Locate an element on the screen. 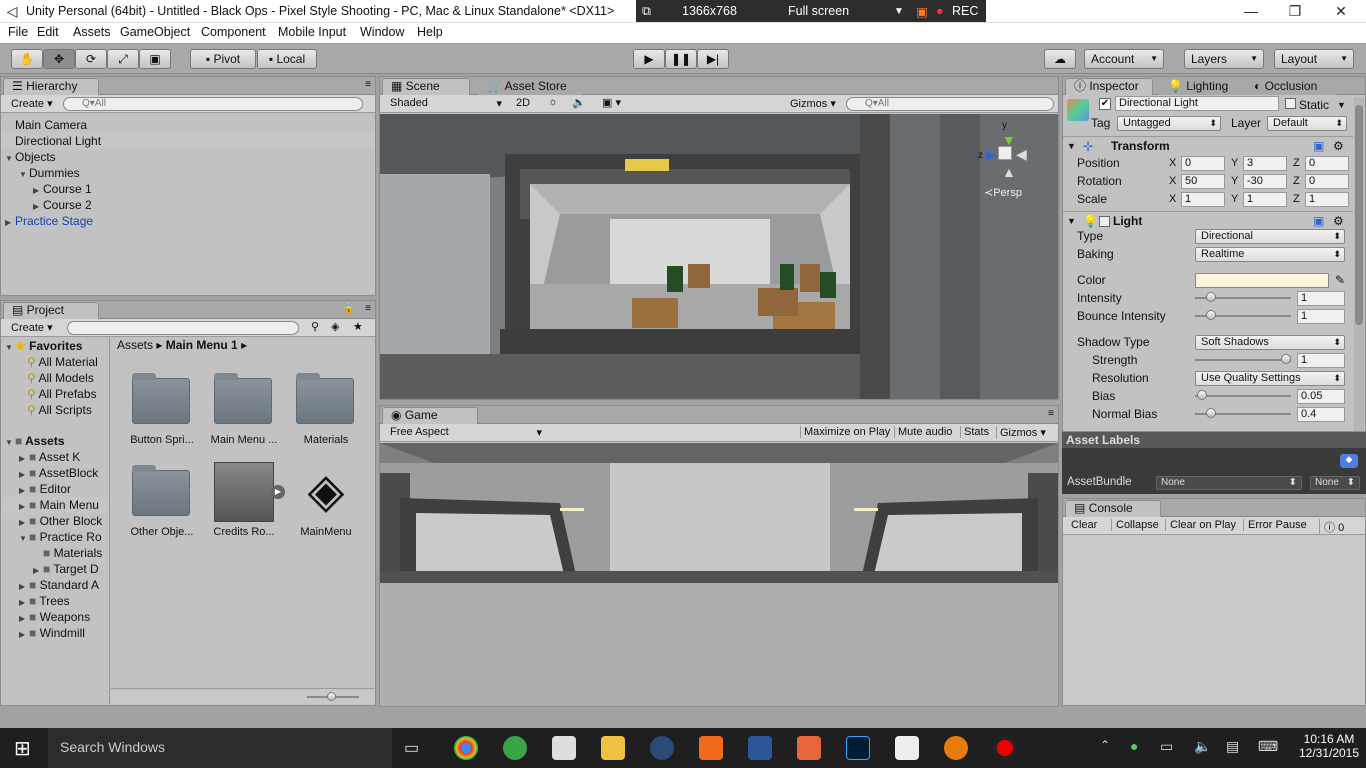 Image resolution: width=1366 pixels, height=768 pixels. bounce-field: 1 is located at coordinates (1321, 316).